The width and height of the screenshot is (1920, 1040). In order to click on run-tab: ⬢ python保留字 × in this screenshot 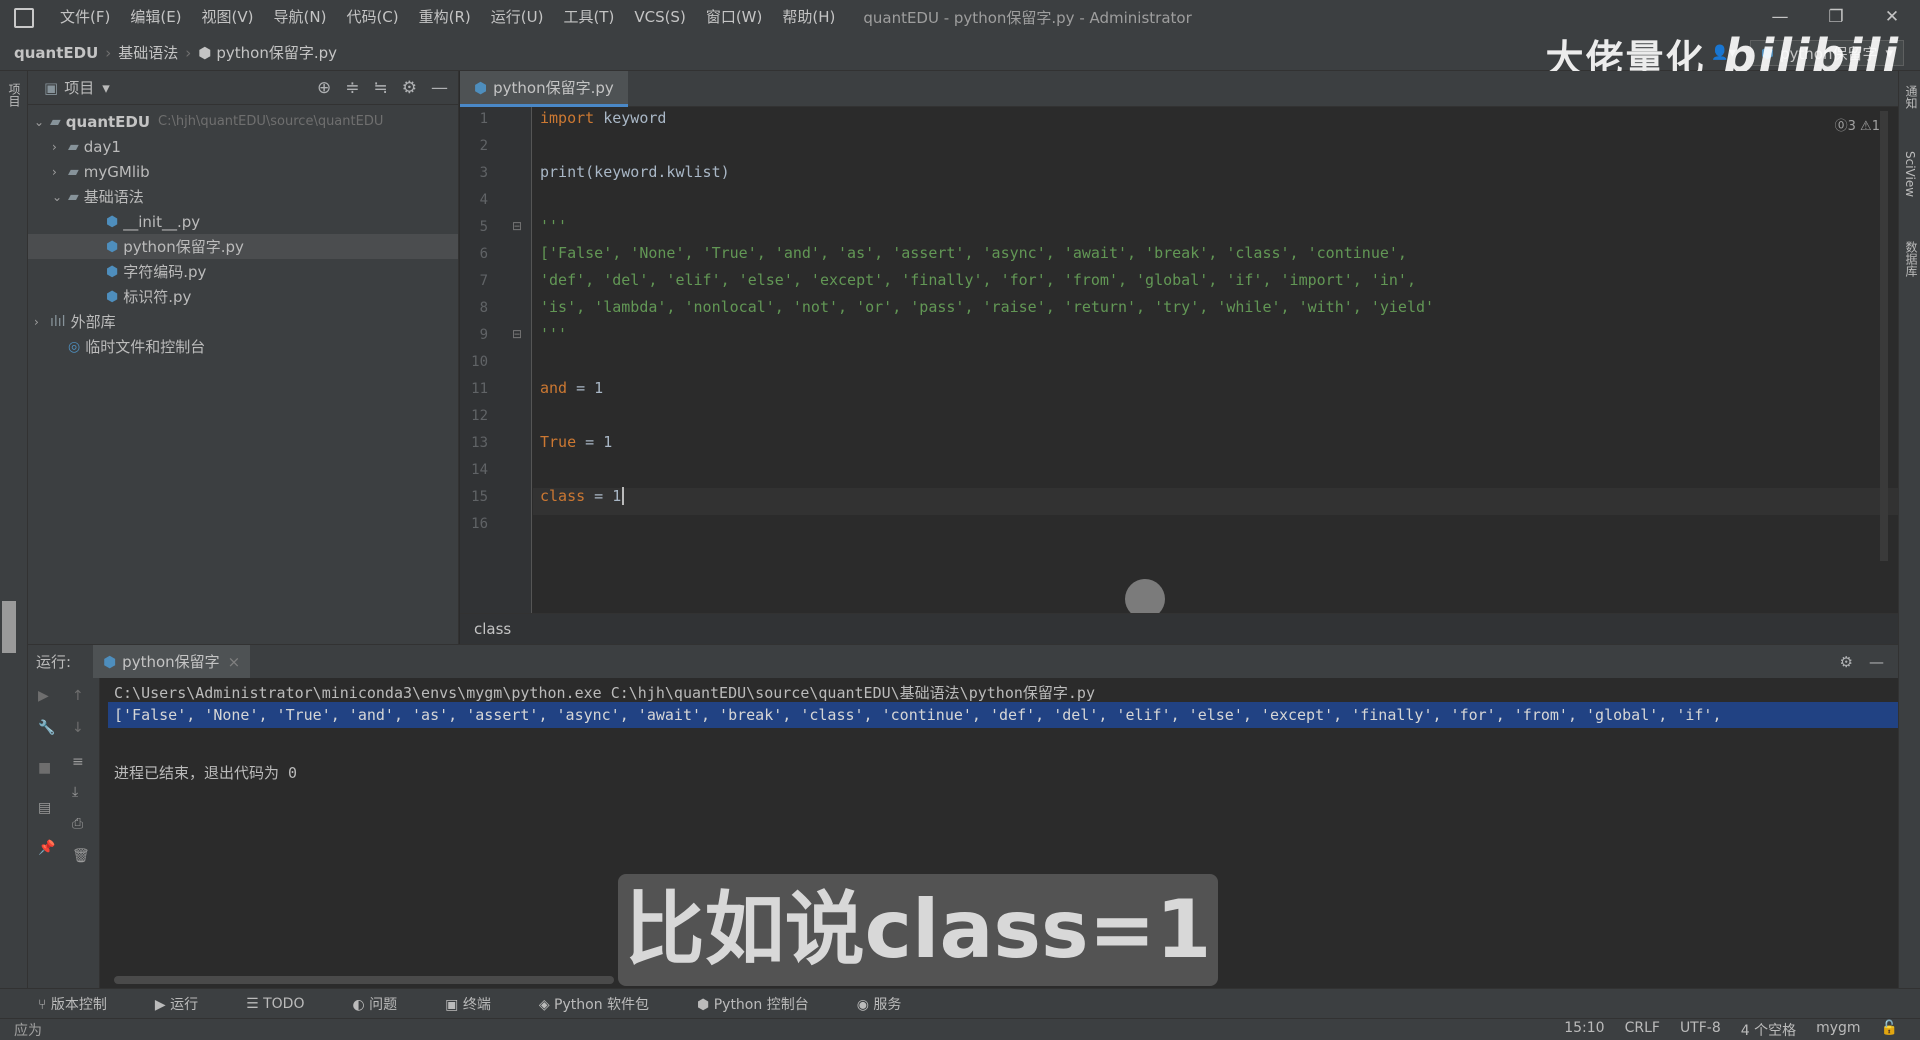, I will do `click(172, 661)`.